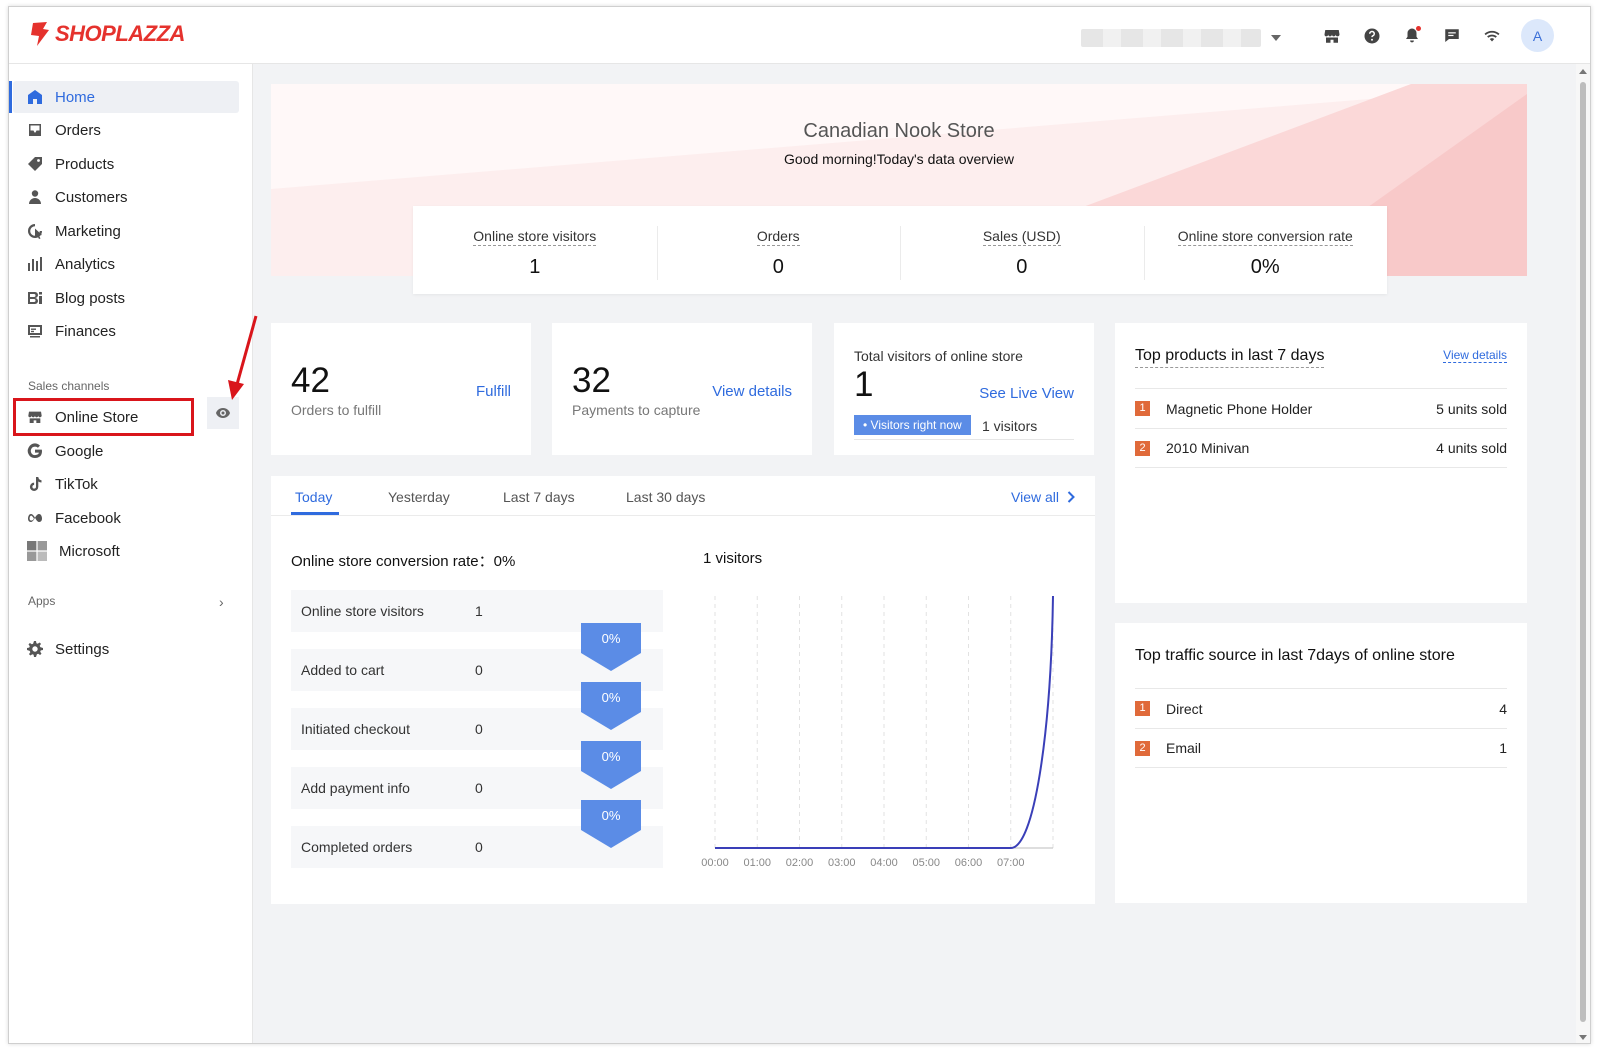 The height and width of the screenshot is (1049, 1600). I want to click on stat-sales: Sales (USD) 0, so click(1022, 250).